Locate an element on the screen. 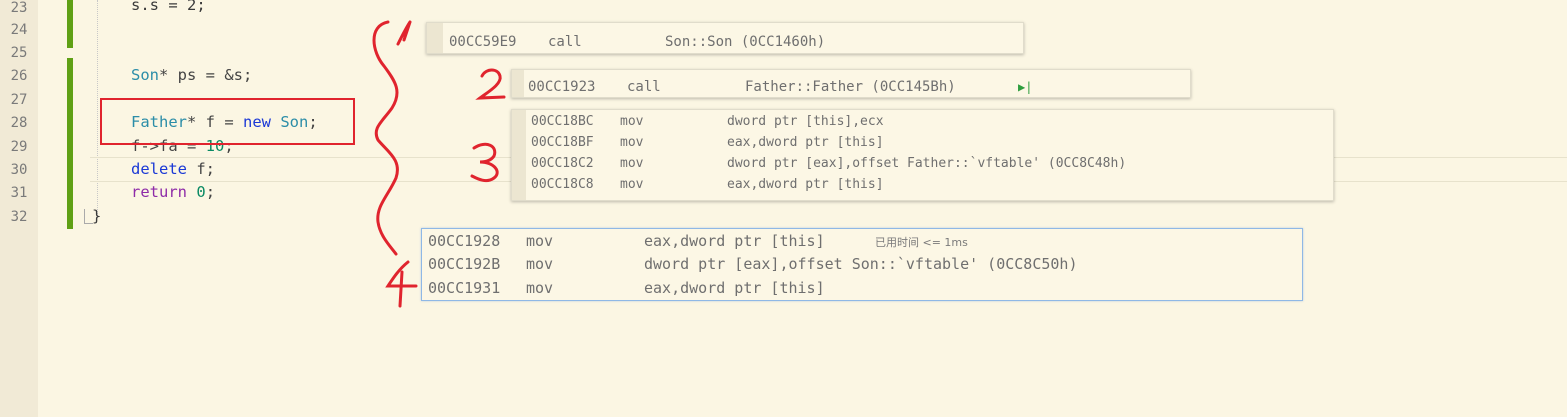  code-line-26: Son* ps = &s; is located at coordinates (191, 75).